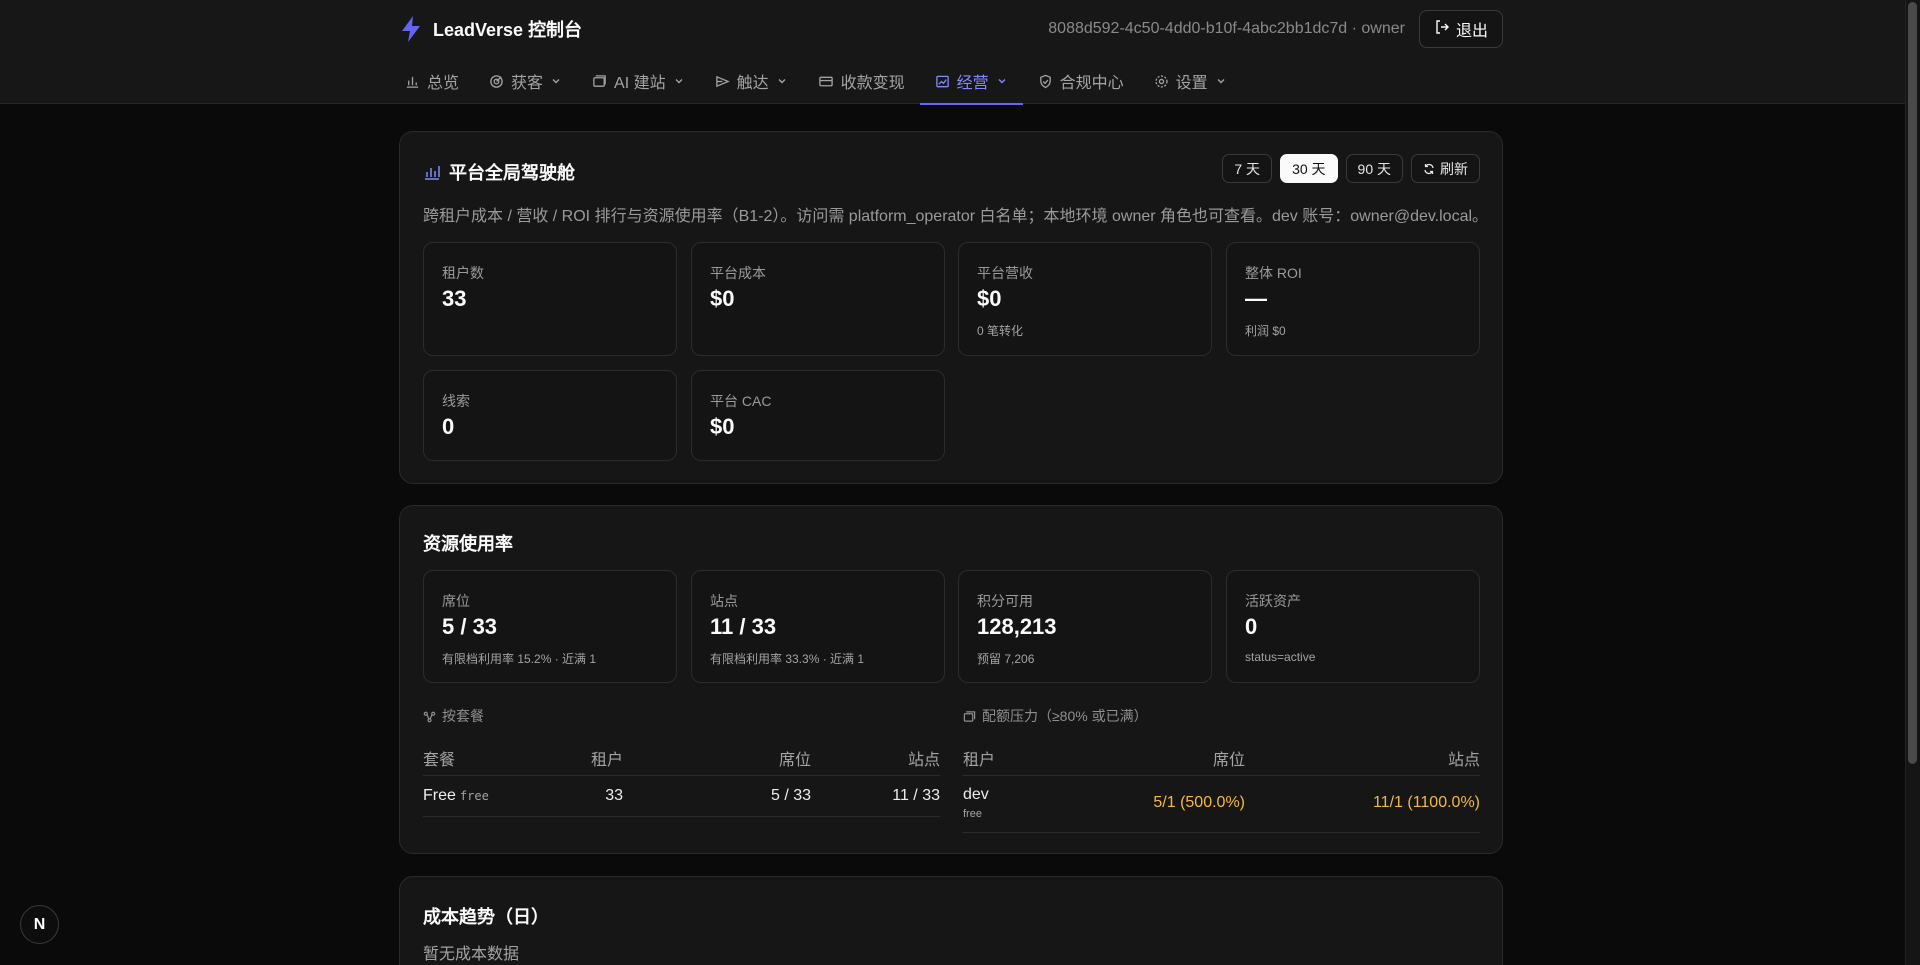 The height and width of the screenshot is (965, 1920). I want to click on target-icon, so click(496, 81).